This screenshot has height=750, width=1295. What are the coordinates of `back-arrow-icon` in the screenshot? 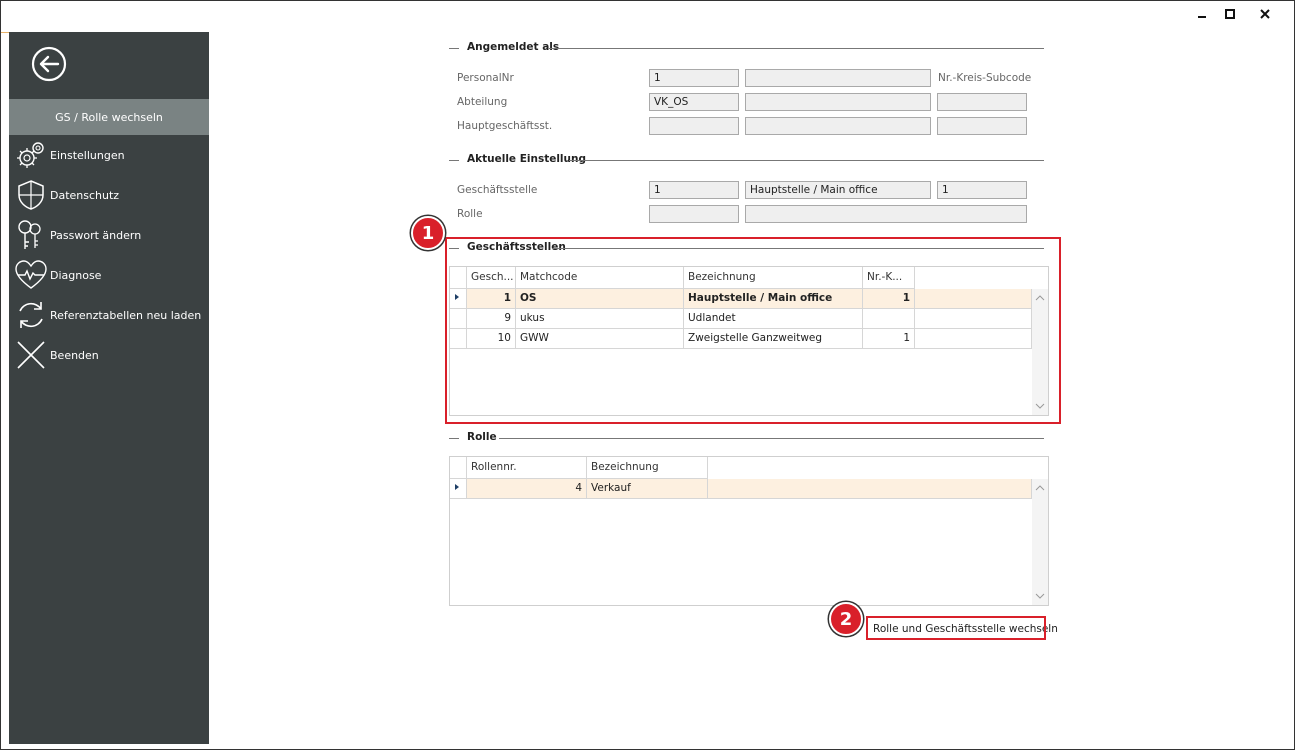 It's located at (49, 64).